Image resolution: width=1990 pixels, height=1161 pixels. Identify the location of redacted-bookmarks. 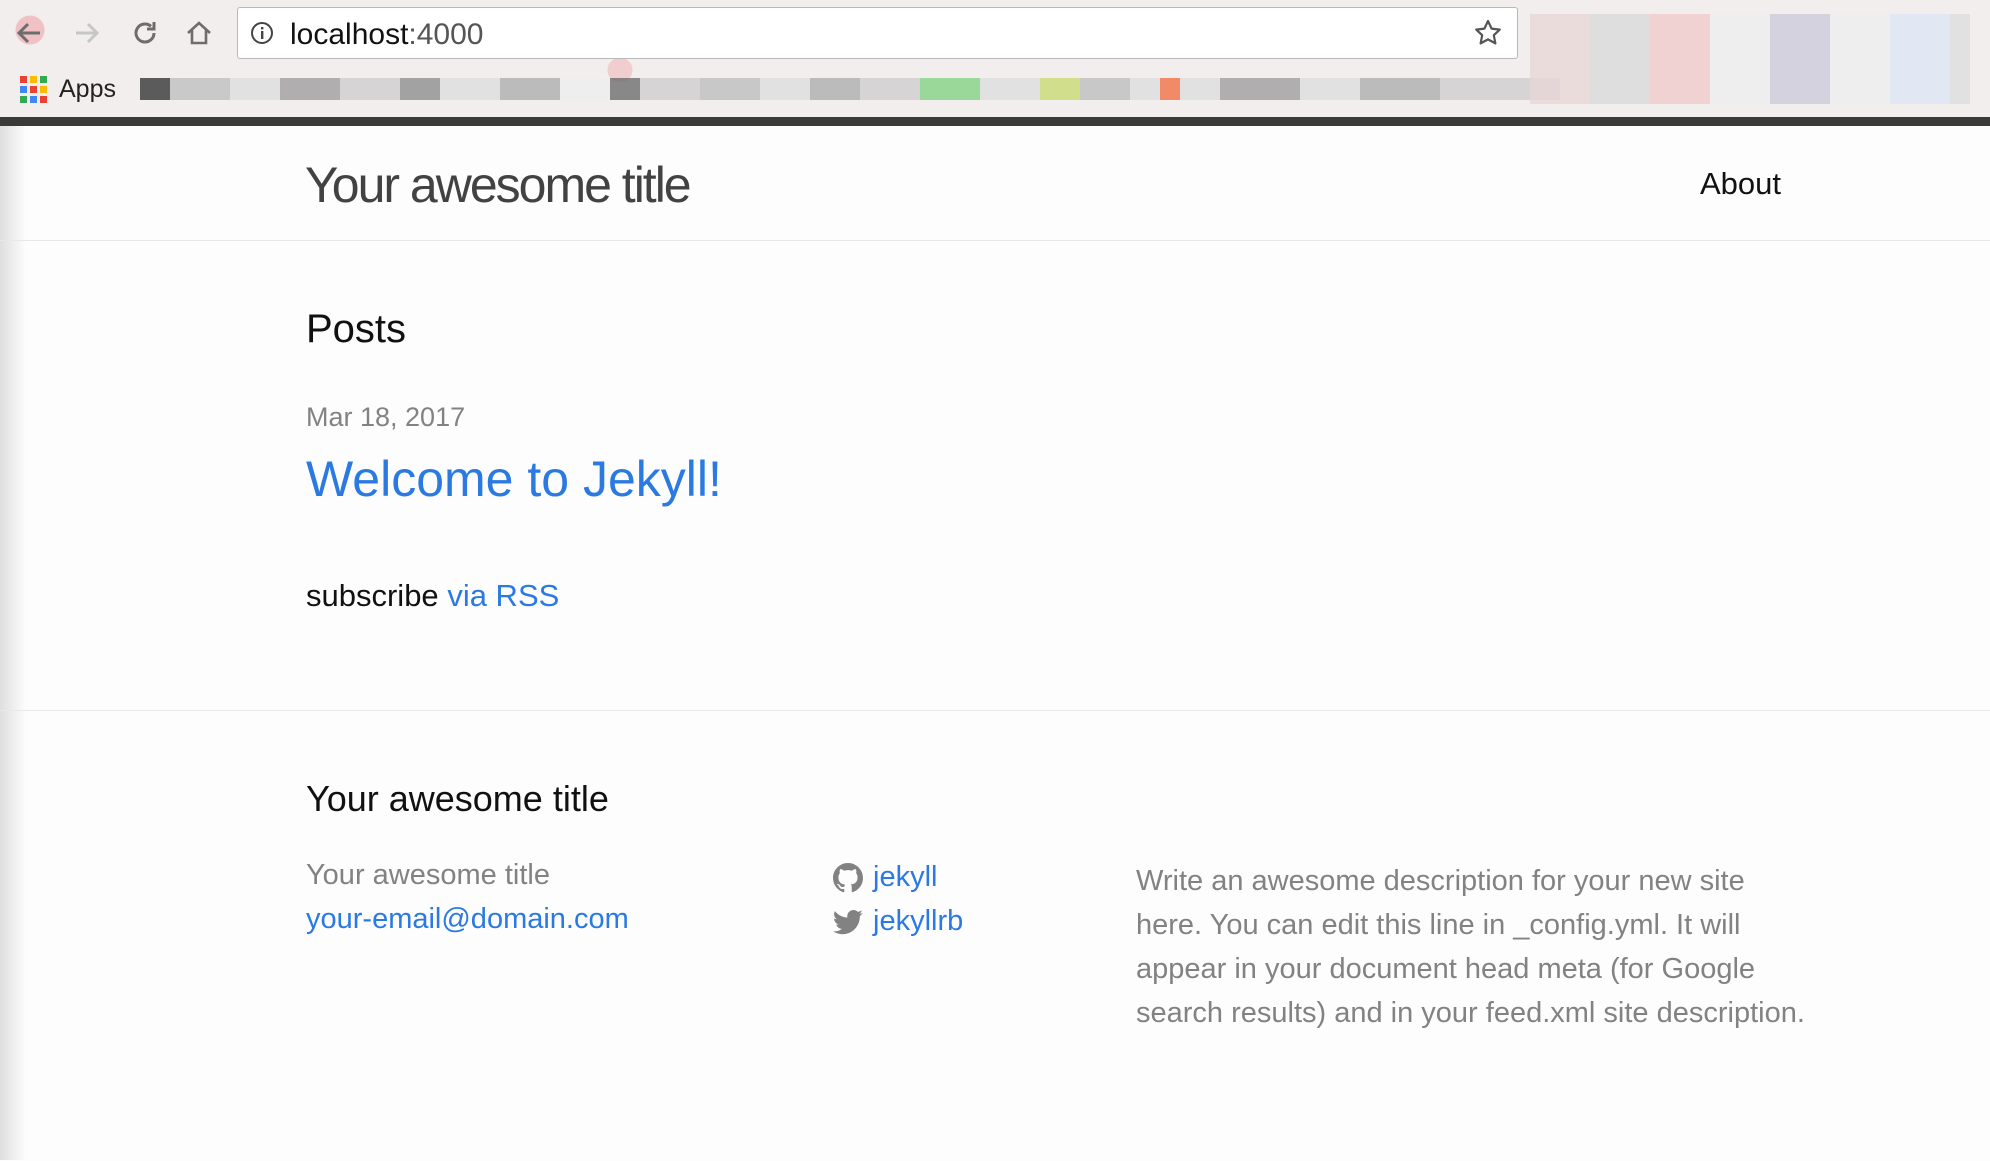
(850, 89).